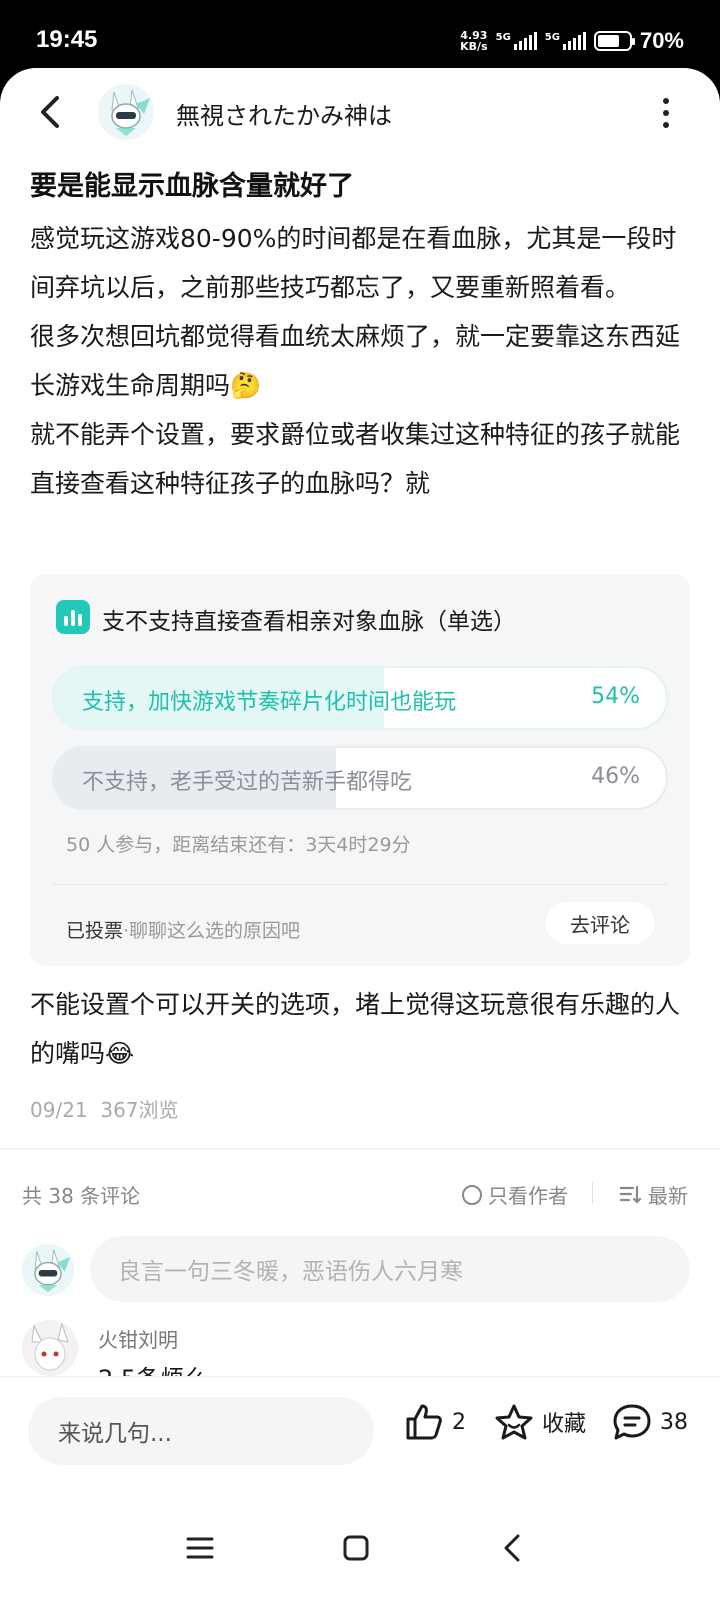  I want to click on author-avatar, so click(126, 112).